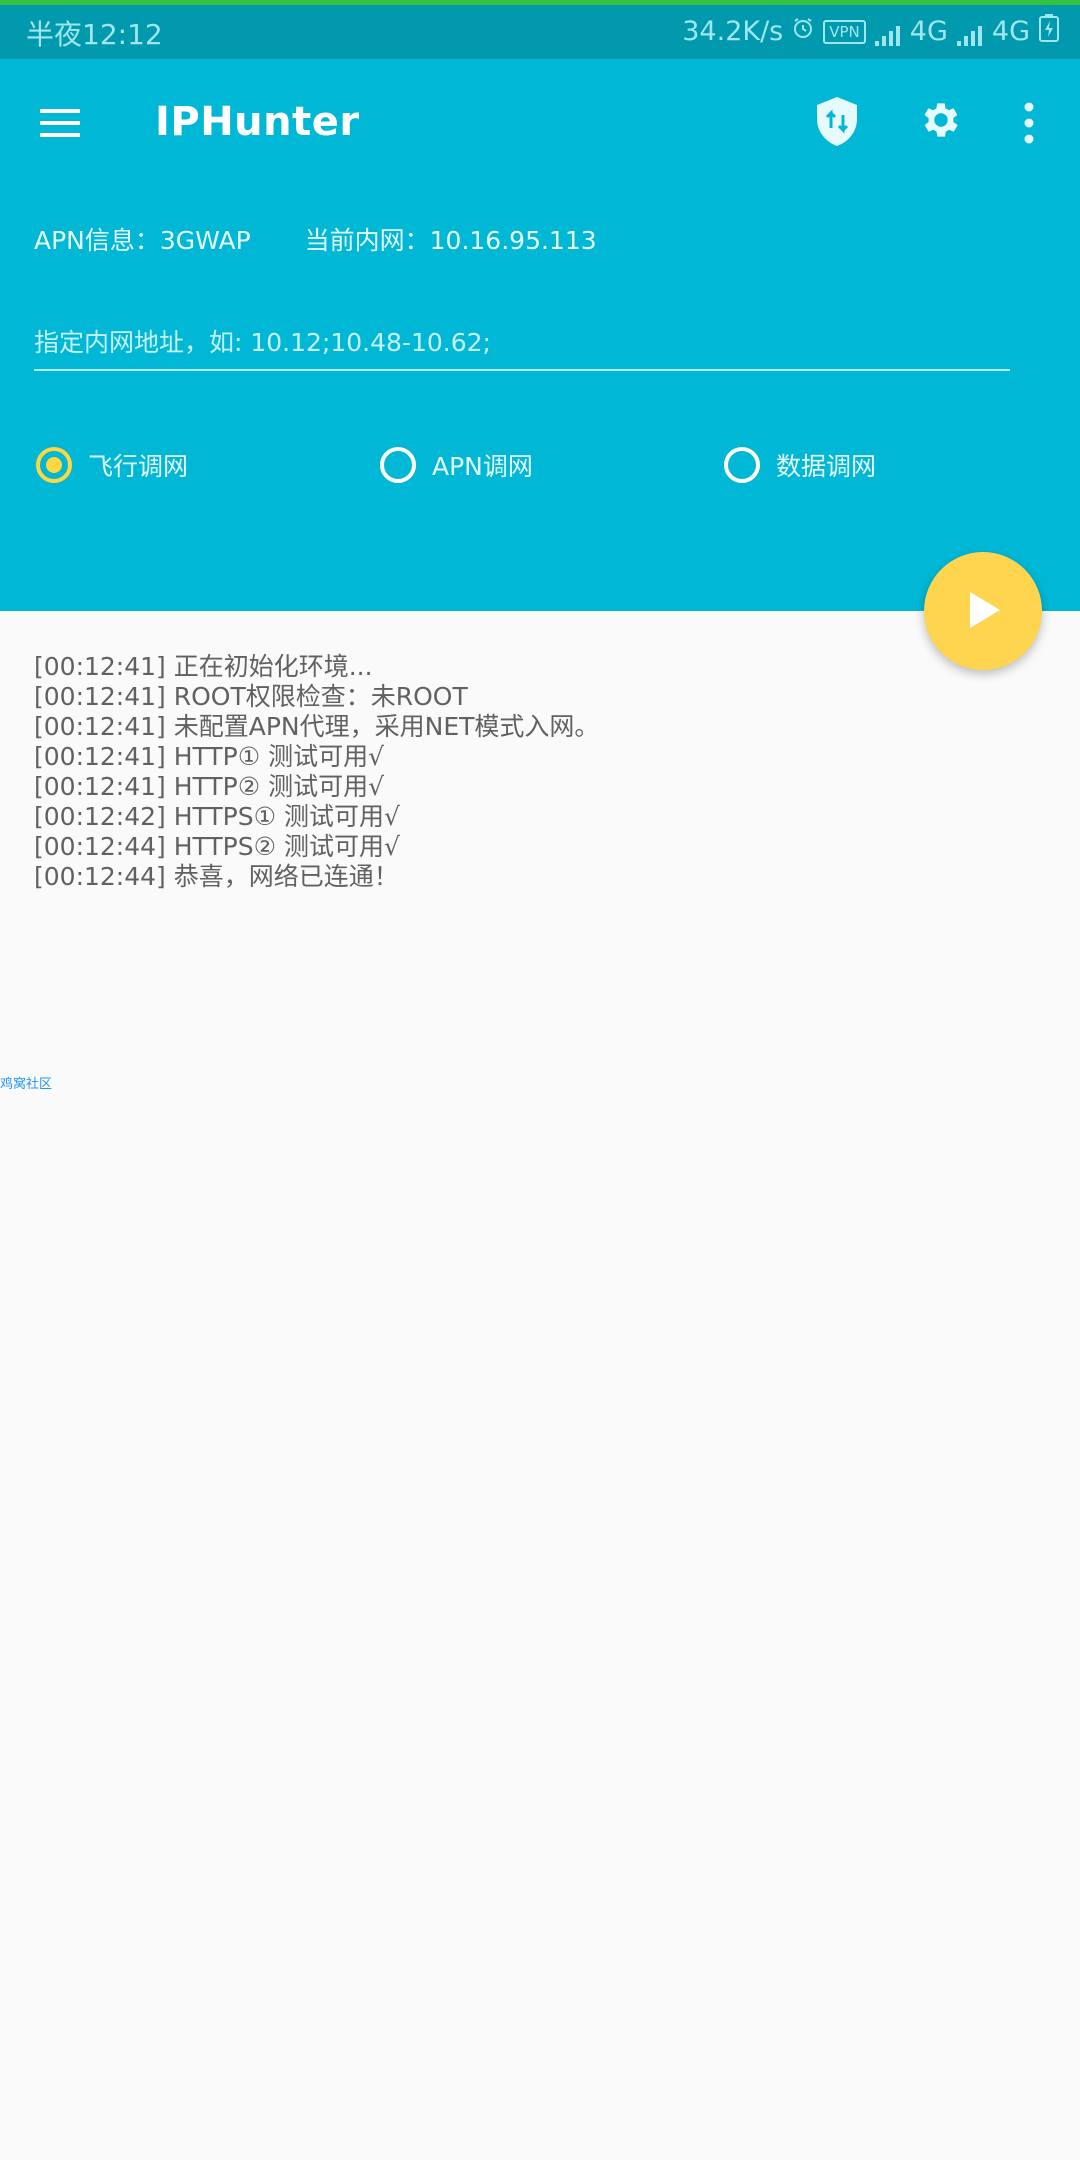  I want to click on log-line: [00:12:42] HTTPS① 测试可用√, so click(217, 816).